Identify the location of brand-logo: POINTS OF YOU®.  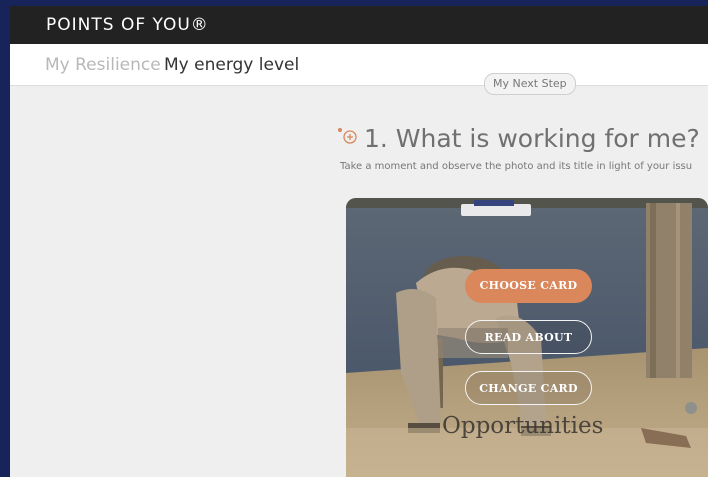
(127, 25).